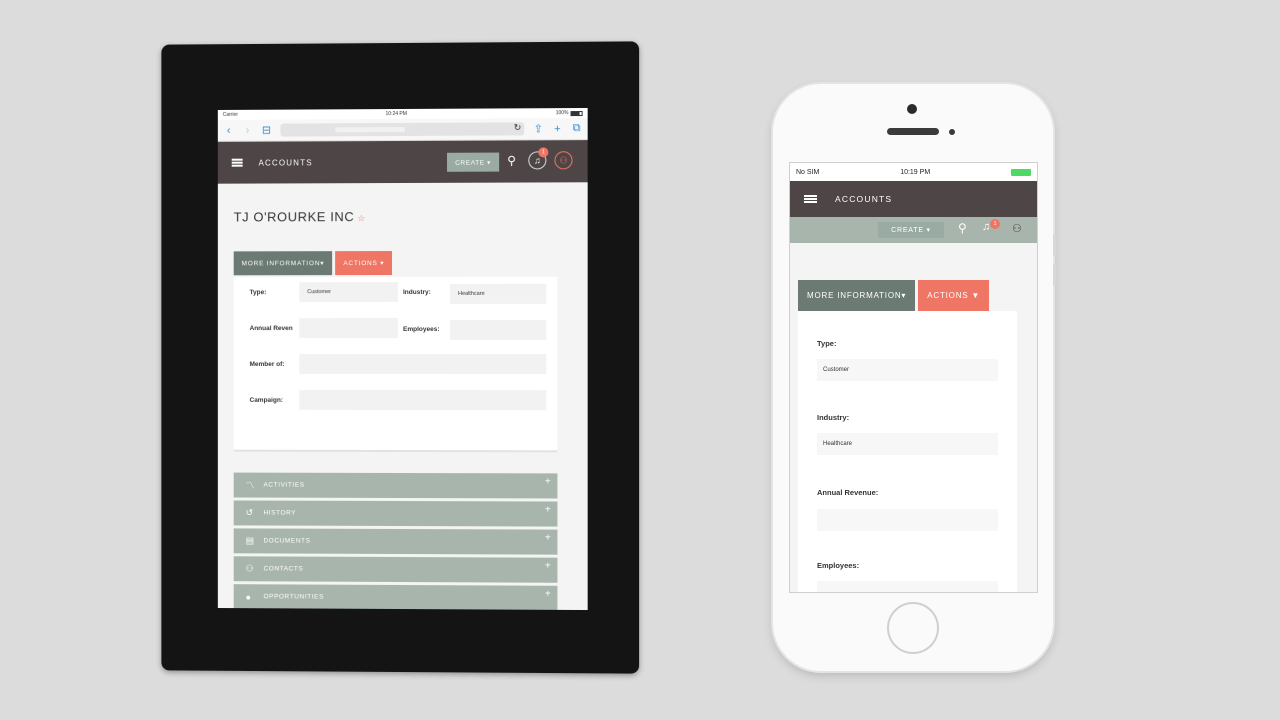  I want to click on campaign-field, so click(423, 400).